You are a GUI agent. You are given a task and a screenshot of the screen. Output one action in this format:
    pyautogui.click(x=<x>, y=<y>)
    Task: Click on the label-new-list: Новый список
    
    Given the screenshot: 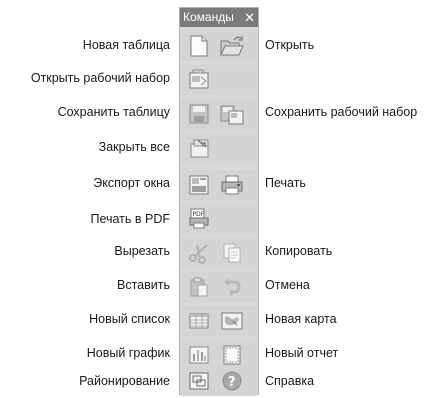 What is the action you would take?
    pyautogui.click(x=129, y=319)
    